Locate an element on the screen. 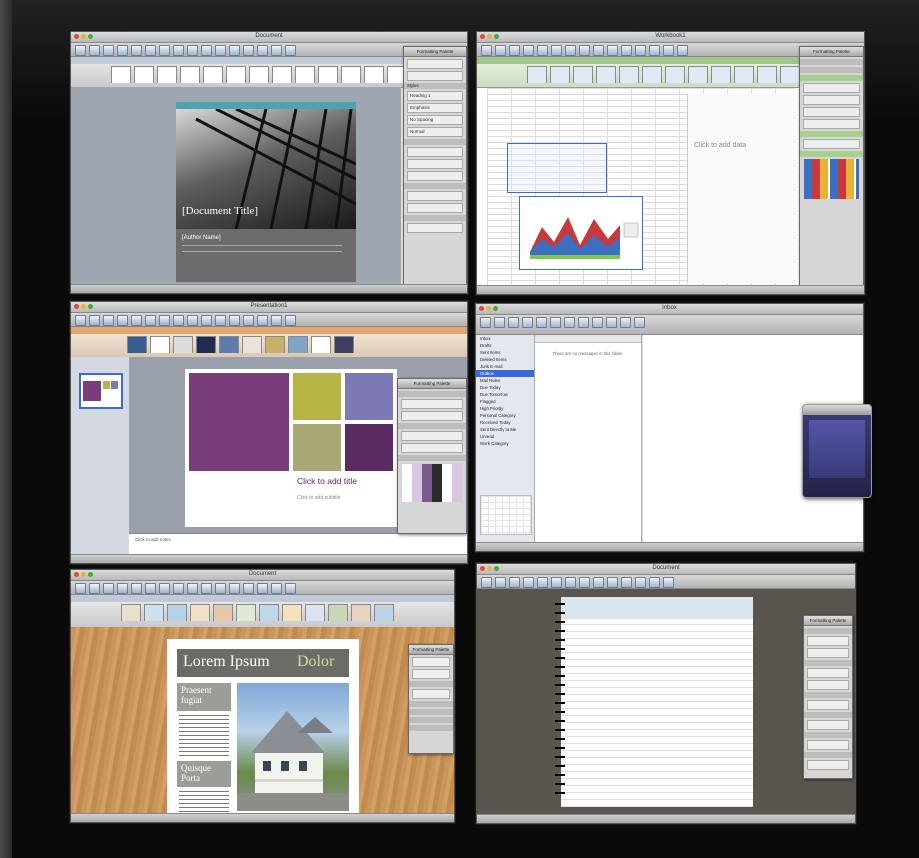 The image size is (919, 858). indent-row is located at coordinates (435, 176).